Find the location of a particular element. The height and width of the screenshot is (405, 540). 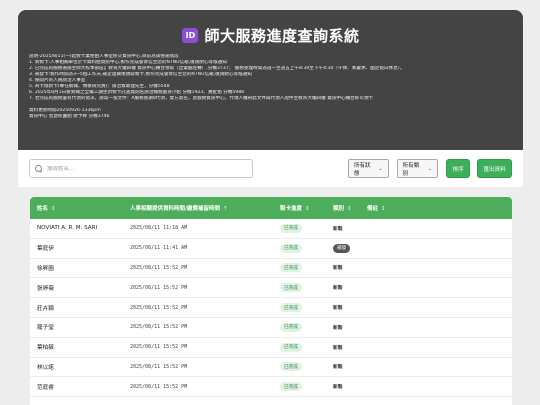

table-row: 張婷薇 2025/08/11 15:52 PM 已完成 新製 is located at coordinates (271, 288).